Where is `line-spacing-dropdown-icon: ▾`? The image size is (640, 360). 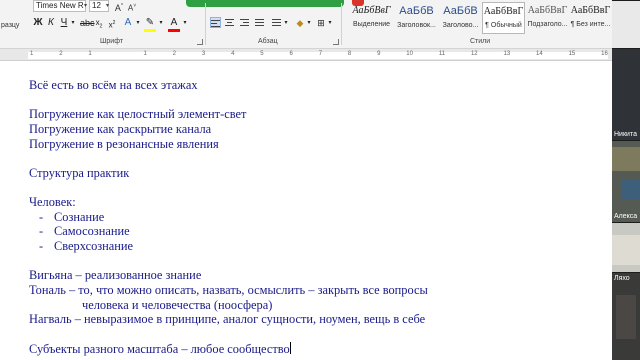 line-spacing-dropdown-icon: ▾ is located at coordinates (286, 23).